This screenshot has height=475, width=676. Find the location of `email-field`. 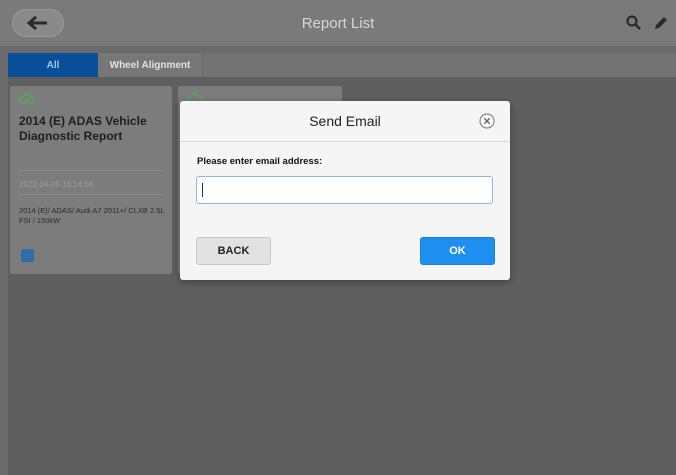

email-field is located at coordinates (344, 190).